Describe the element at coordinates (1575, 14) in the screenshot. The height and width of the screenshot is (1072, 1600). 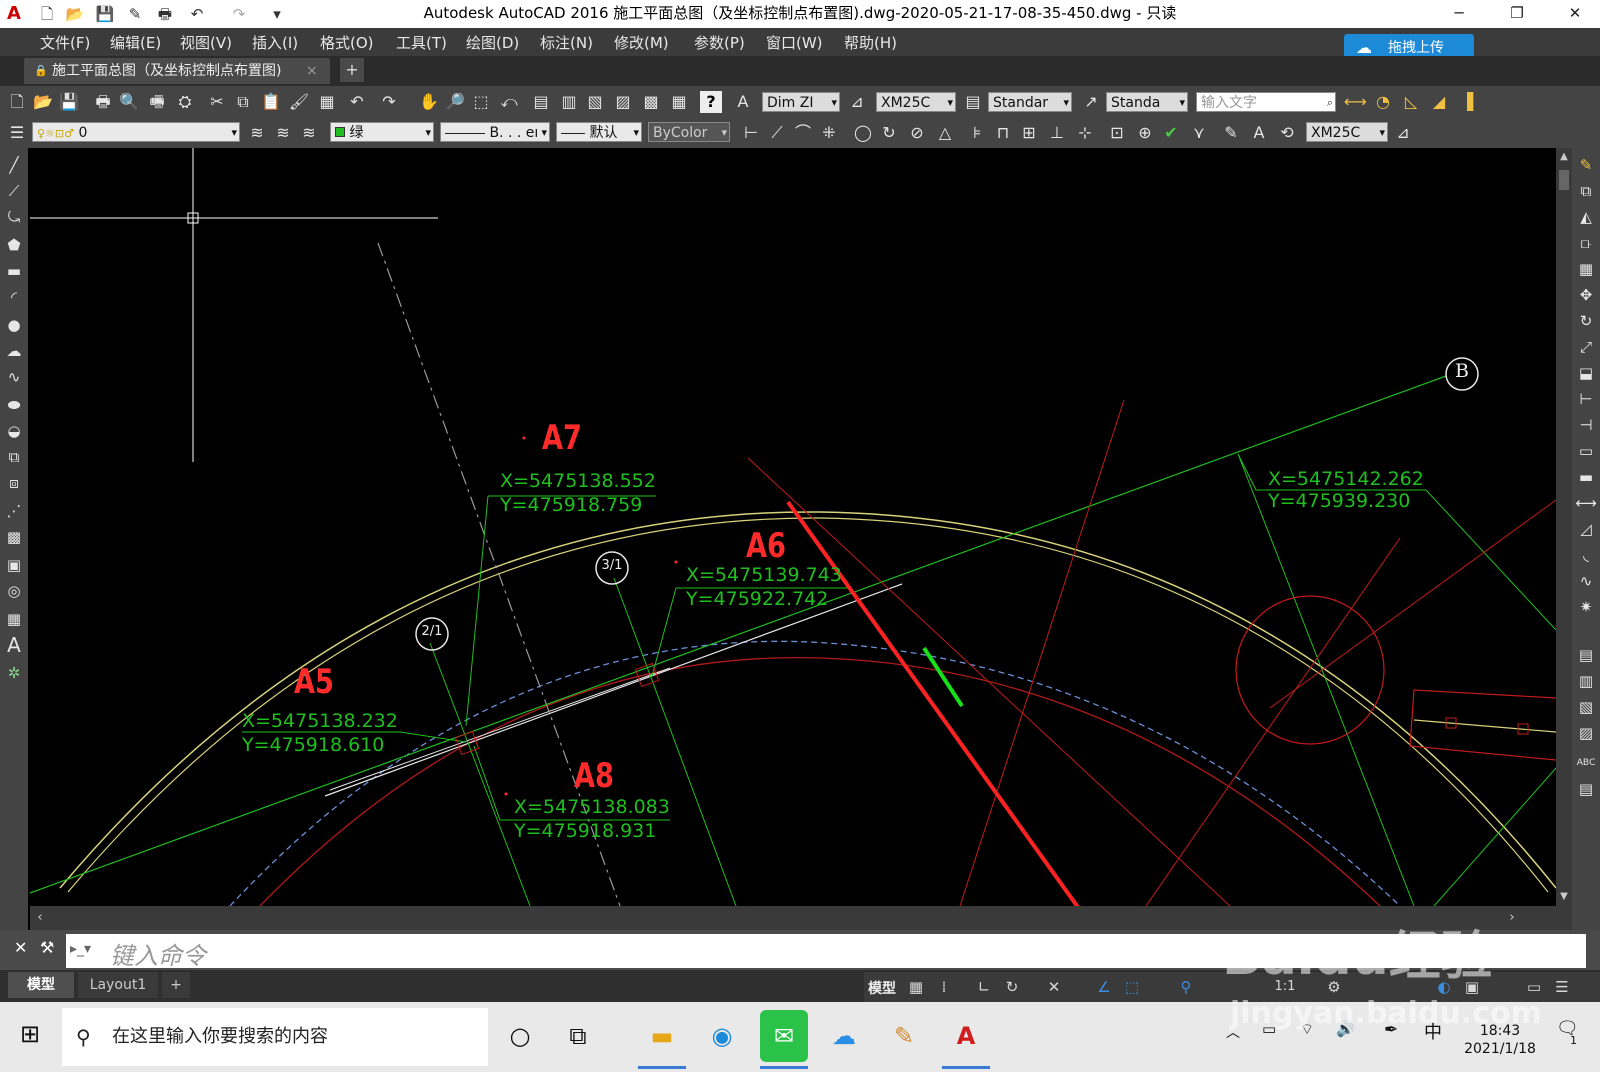
I see `close-button: ✕` at that location.